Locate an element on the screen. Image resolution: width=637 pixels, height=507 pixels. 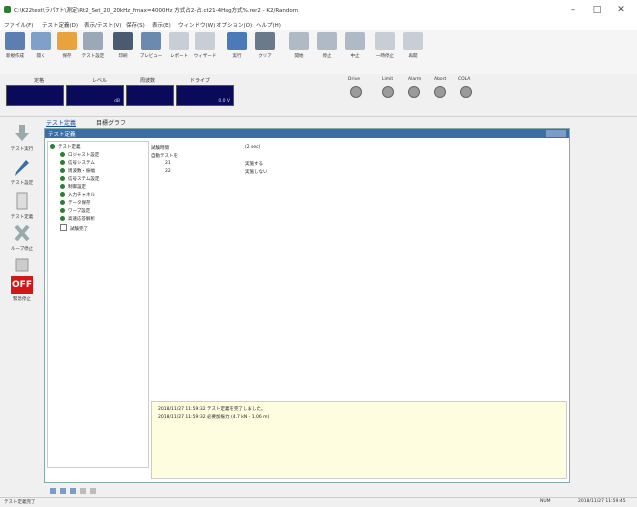
tree-item: データ保存 is located at coordinates (75, 203).